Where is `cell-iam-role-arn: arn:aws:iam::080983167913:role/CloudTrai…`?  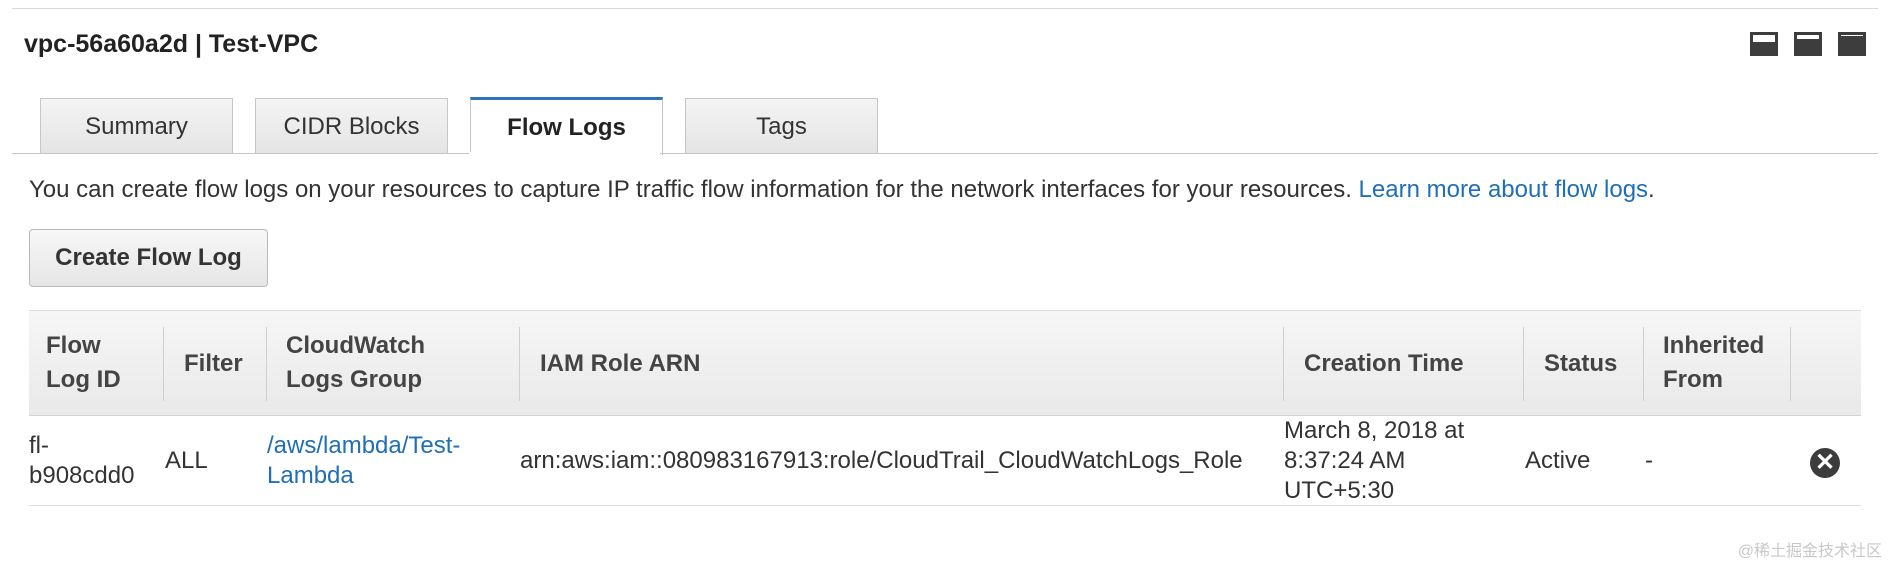
cell-iam-role-arn: arn:aws:iam::080983167913:role/CloudTrai… is located at coordinates (881, 460).